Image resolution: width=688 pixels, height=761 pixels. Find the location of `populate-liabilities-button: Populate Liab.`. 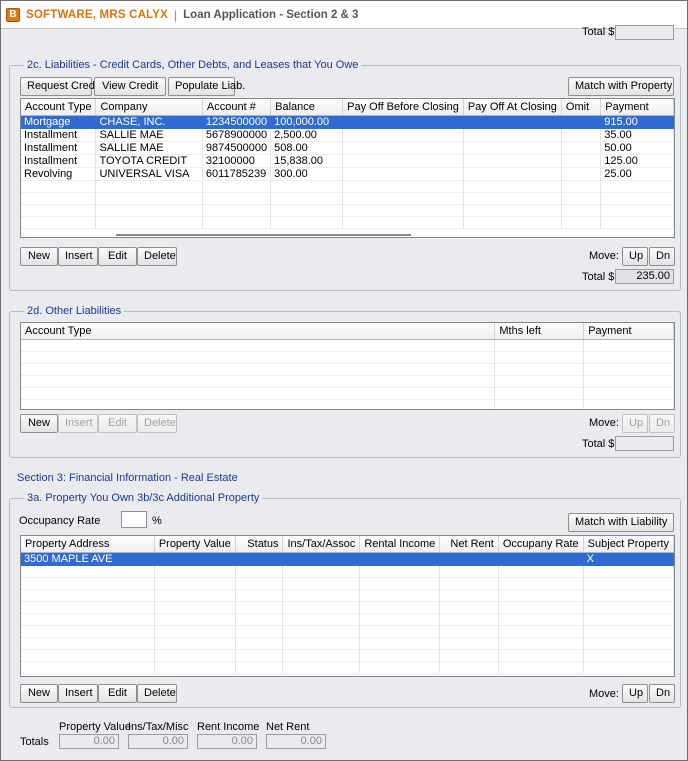

populate-liabilities-button: Populate Liab. is located at coordinates (206, 86).